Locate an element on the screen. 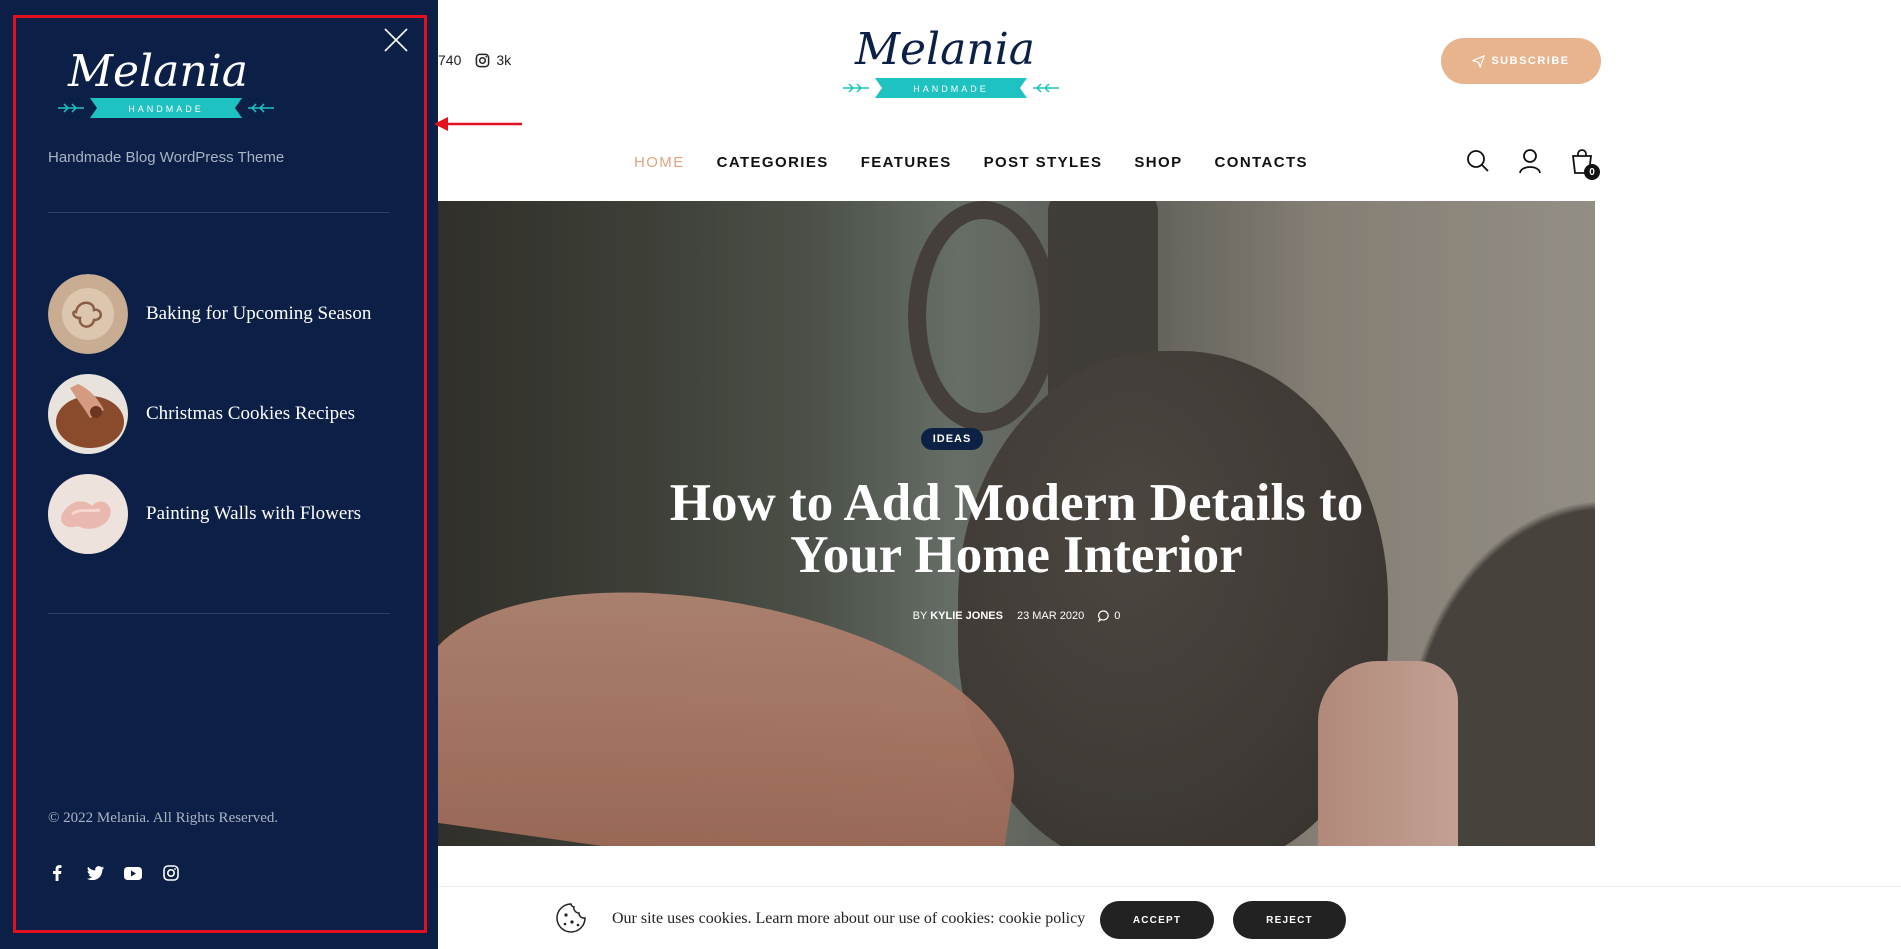 The width and height of the screenshot is (1901, 949). hero-meta: BY KYLIE JONES 23 MAR 2020 0 is located at coordinates (1016, 616).